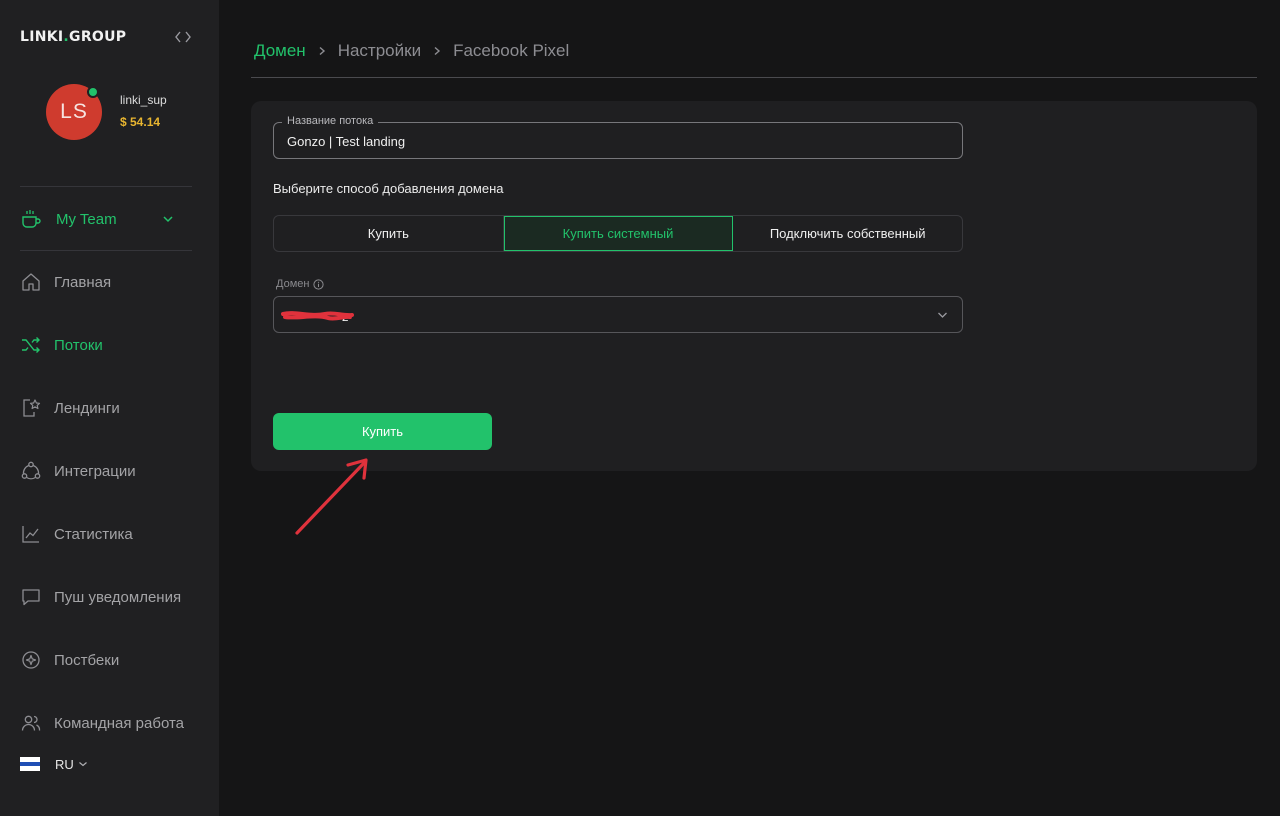  What do you see at coordinates (183, 37) in the screenshot?
I see `collapse-sidebar-icon` at bounding box center [183, 37].